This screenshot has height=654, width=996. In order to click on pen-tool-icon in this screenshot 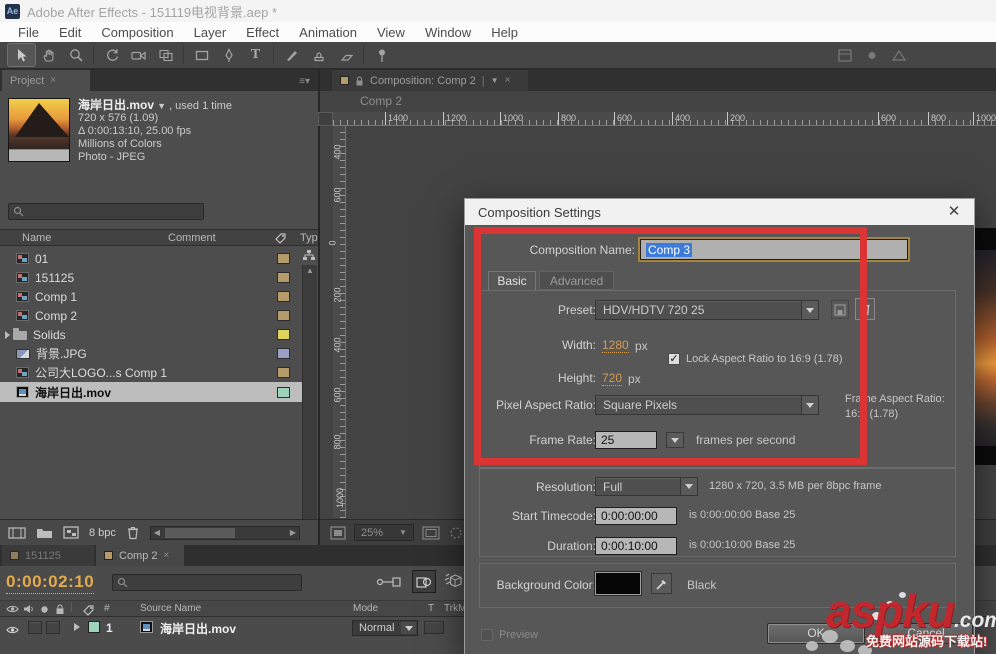, I will do `click(228, 55)`.